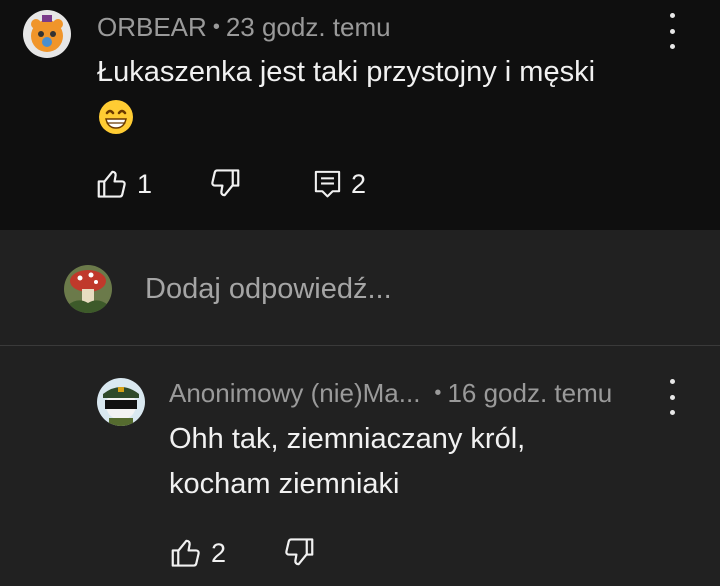  Describe the element at coordinates (145, 183) in the screenshot. I see `like-count: 1` at that location.